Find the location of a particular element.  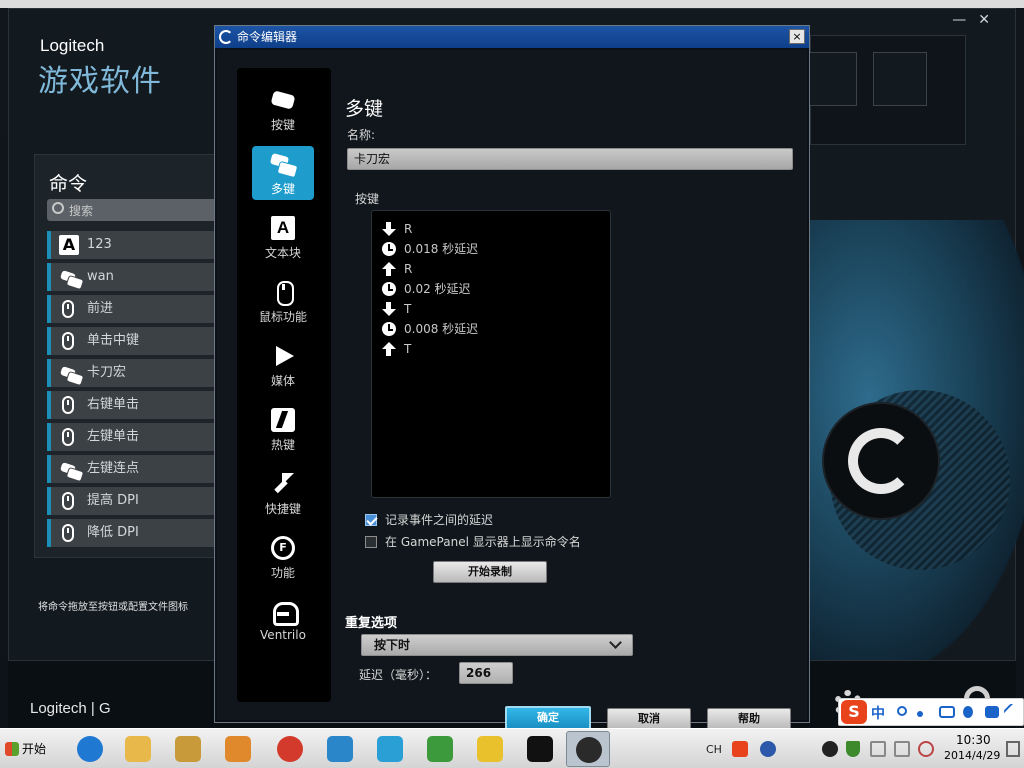

ie-icon is located at coordinates (90, 749).